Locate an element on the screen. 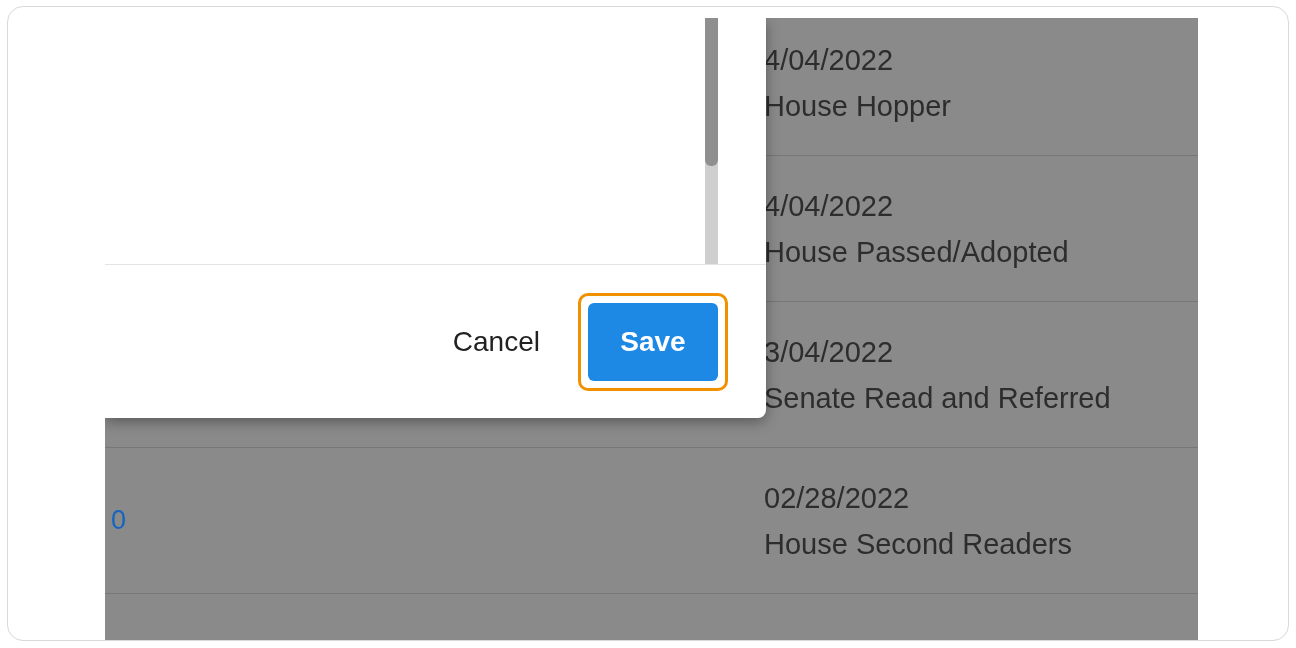 Image resolution: width=1296 pixels, height=648 pixels. action-status: House Hopper is located at coordinates (857, 106).